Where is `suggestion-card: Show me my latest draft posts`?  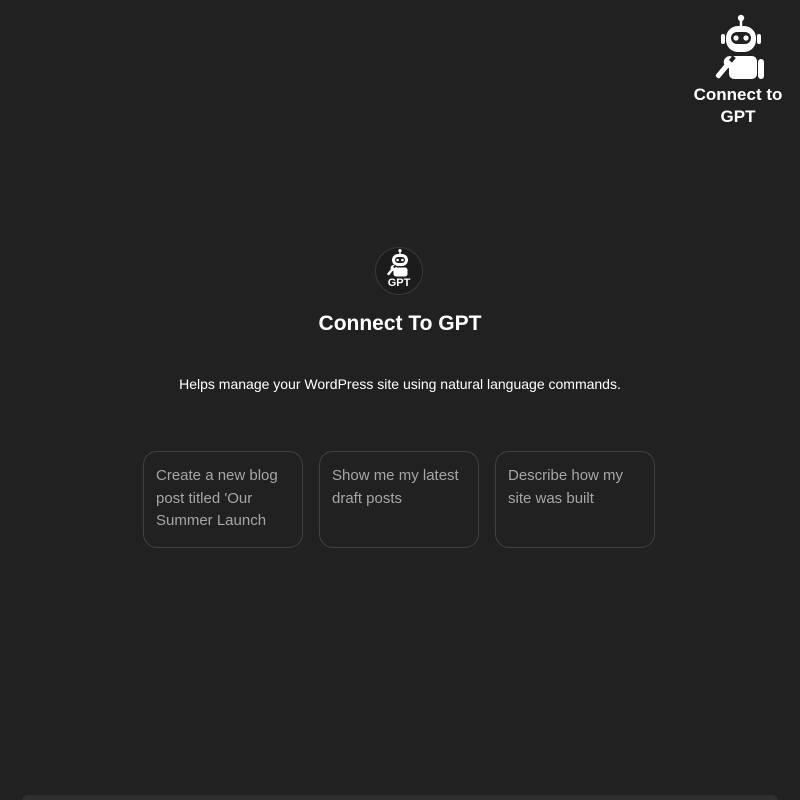 suggestion-card: Show me my latest draft posts is located at coordinates (399, 499).